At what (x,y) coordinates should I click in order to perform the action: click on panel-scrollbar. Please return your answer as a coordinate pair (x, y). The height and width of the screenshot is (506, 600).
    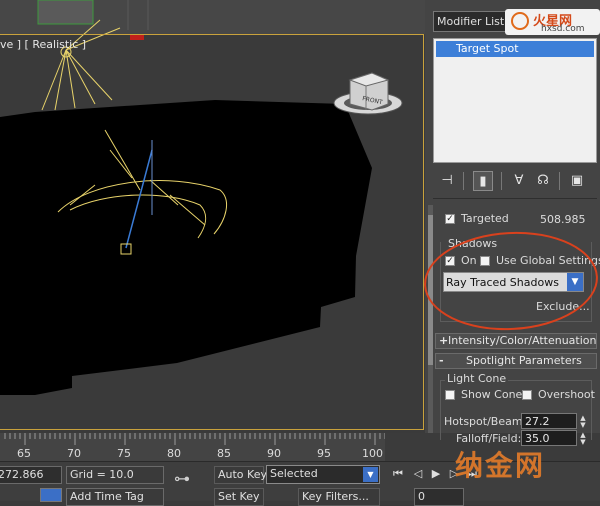
    Looking at the image, I should click on (430, 319).